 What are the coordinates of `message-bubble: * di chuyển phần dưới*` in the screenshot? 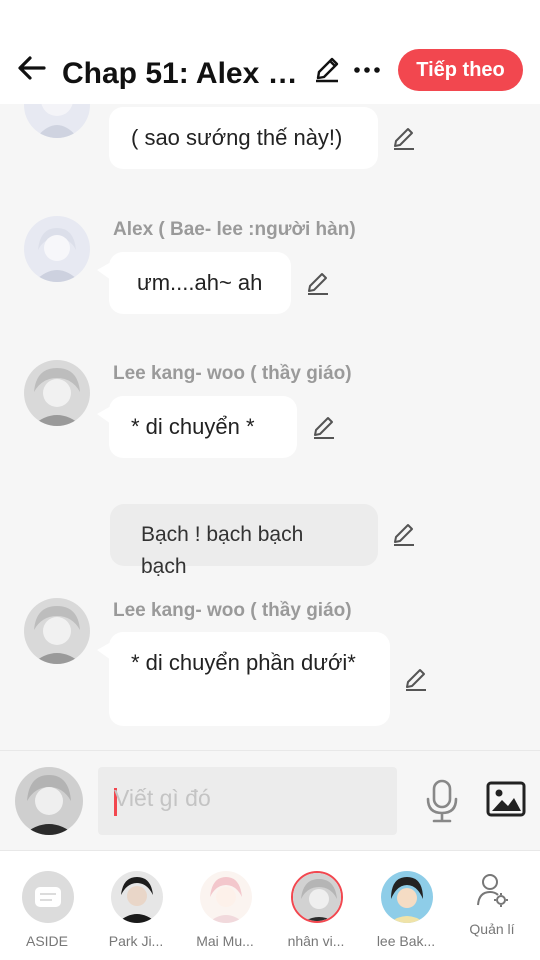 It's located at (243, 679).